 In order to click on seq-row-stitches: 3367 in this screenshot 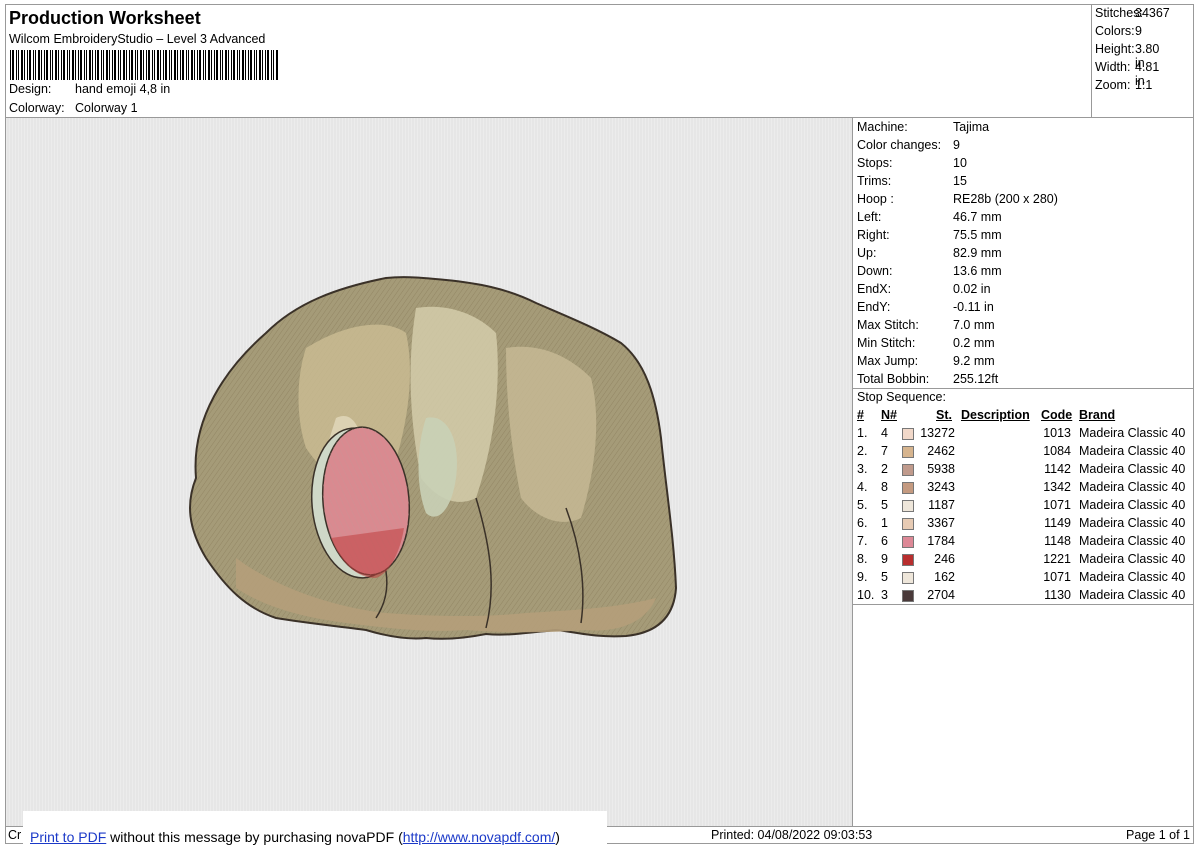, I will do `click(941, 523)`.